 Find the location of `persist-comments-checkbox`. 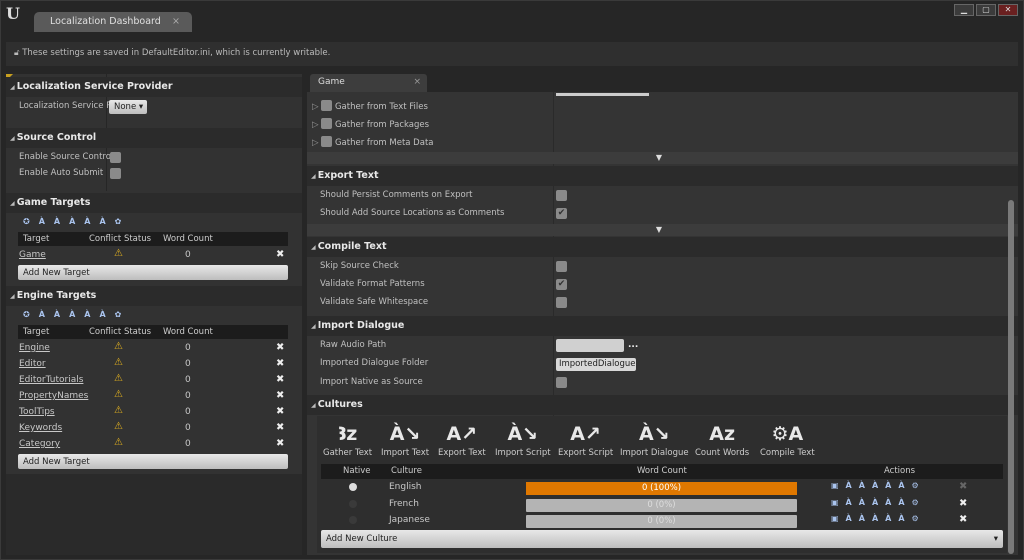

persist-comments-checkbox is located at coordinates (561, 195).